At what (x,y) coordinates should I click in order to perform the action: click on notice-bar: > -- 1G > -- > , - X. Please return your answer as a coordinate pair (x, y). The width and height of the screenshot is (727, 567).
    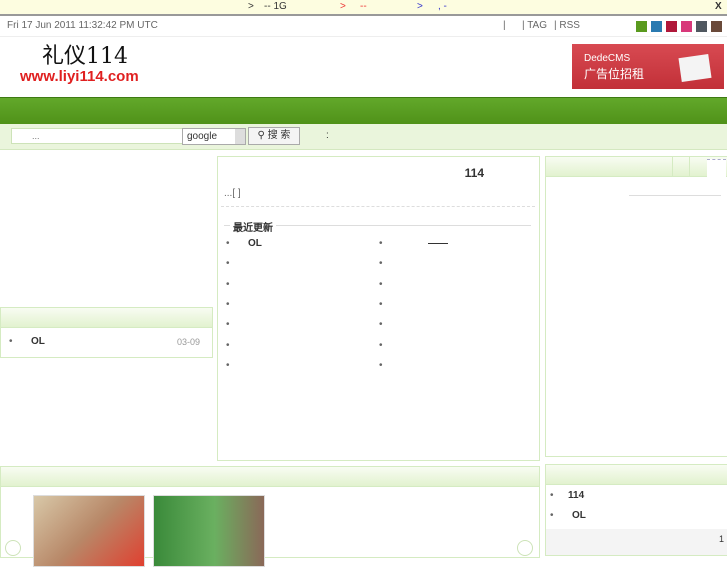
    Looking at the image, I should click on (363, 8).